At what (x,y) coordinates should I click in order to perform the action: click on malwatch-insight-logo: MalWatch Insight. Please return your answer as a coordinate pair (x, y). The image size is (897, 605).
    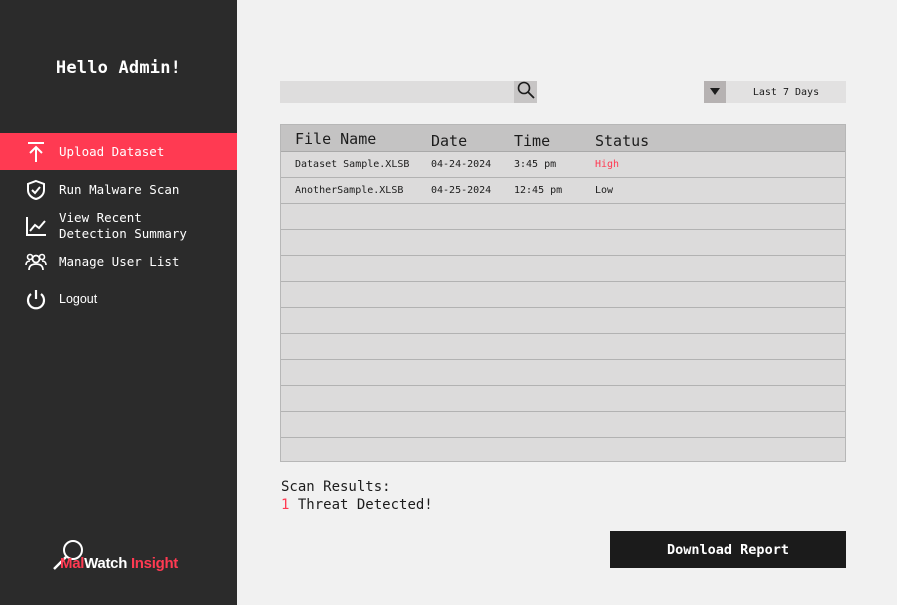
    Looking at the image, I should click on (123, 556).